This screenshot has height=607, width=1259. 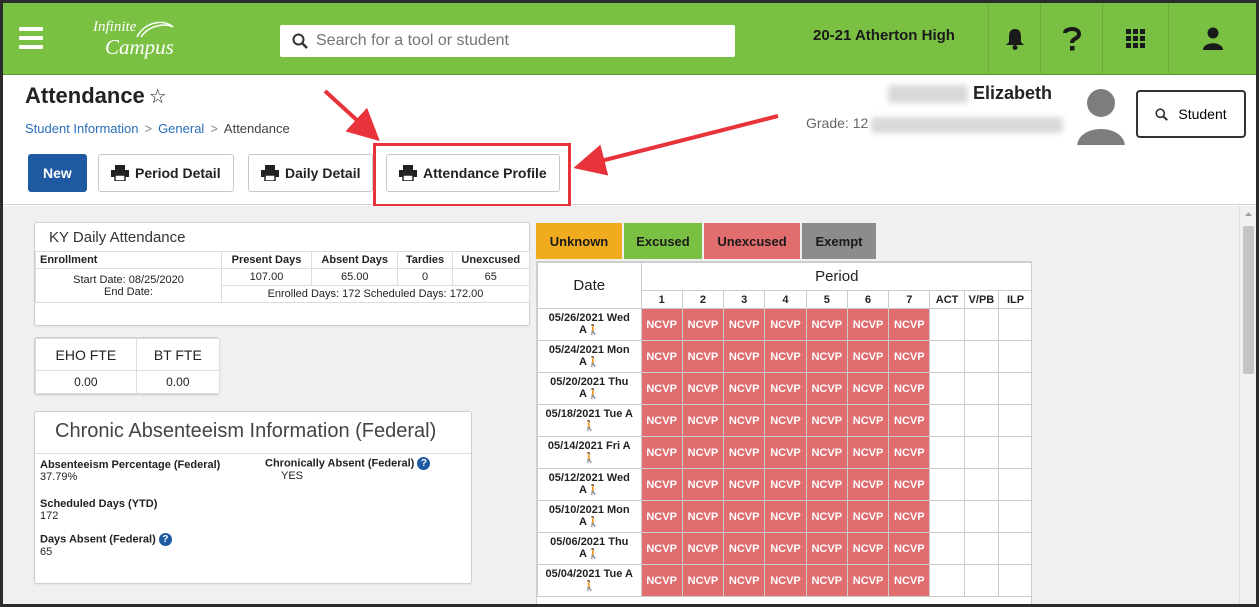 I want to click on attendance-date: 05/20/2021 Thu A🚶, so click(x=589, y=388).